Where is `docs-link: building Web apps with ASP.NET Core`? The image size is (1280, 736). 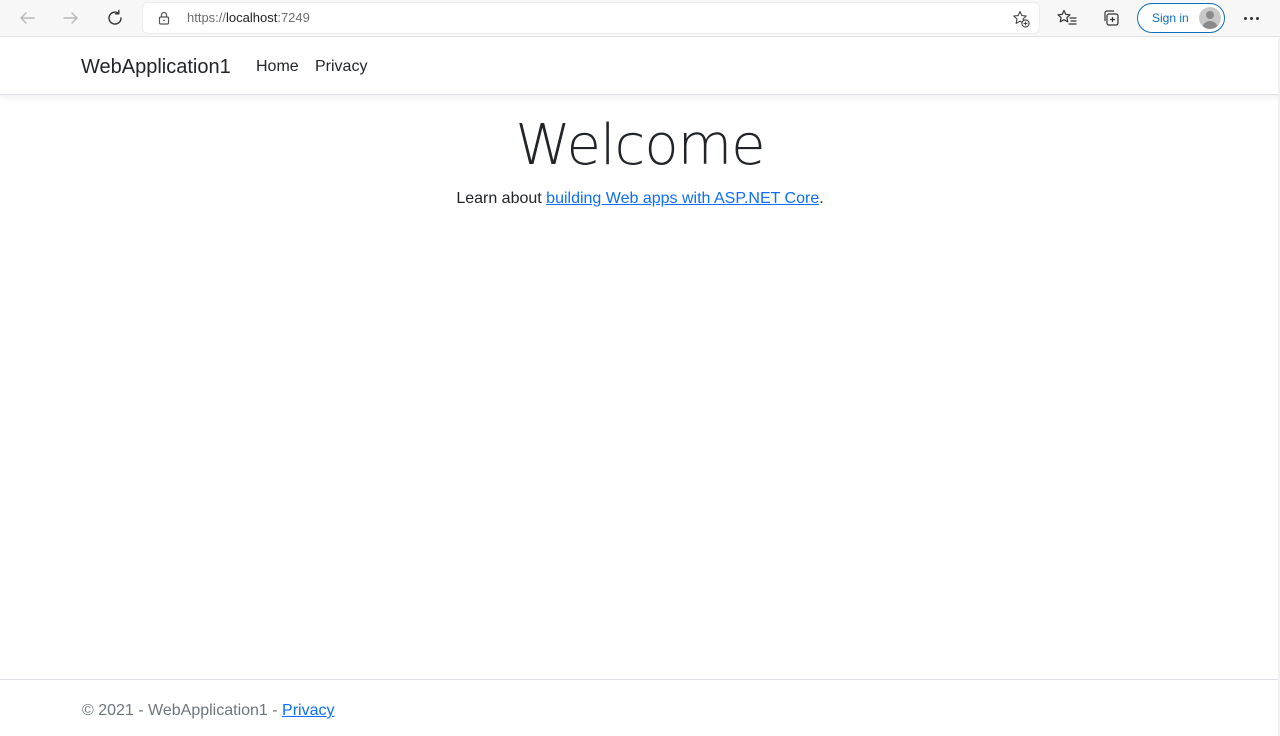 docs-link: building Web apps with ASP.NET Core is located at coordinates (682, 198).